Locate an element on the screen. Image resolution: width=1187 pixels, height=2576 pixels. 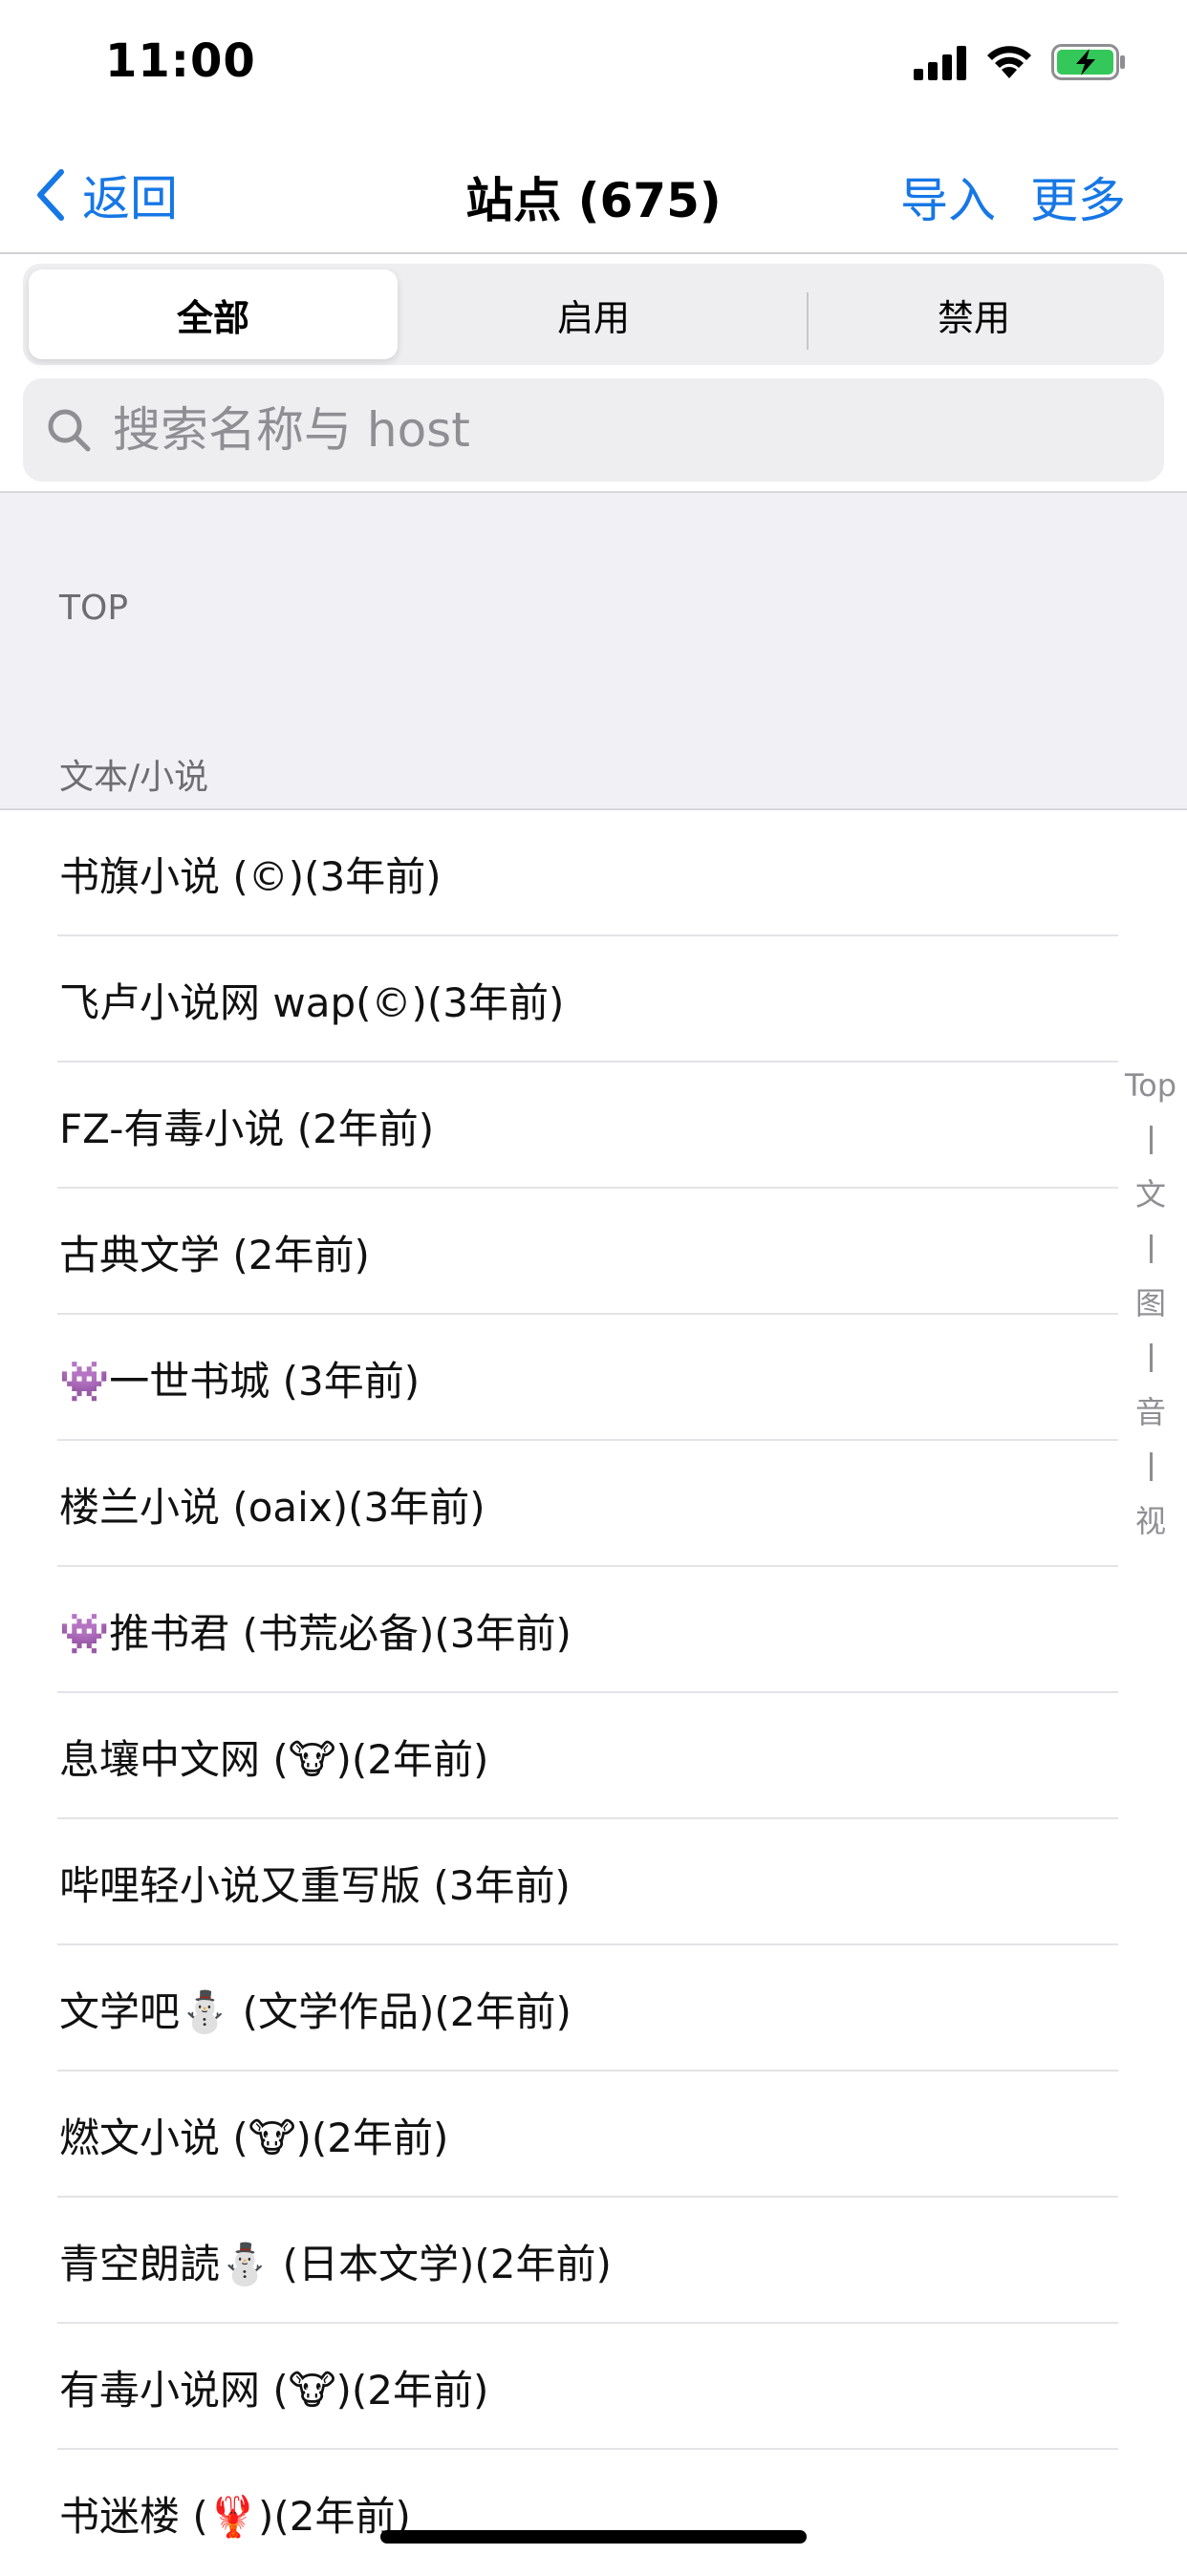
search-bar is located at coordinates (593, 430).